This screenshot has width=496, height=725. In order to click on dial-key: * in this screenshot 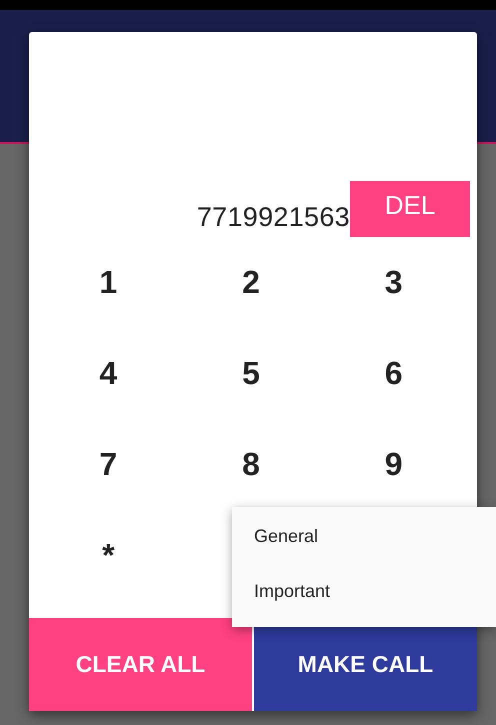, I will do `click(108, 555)`.